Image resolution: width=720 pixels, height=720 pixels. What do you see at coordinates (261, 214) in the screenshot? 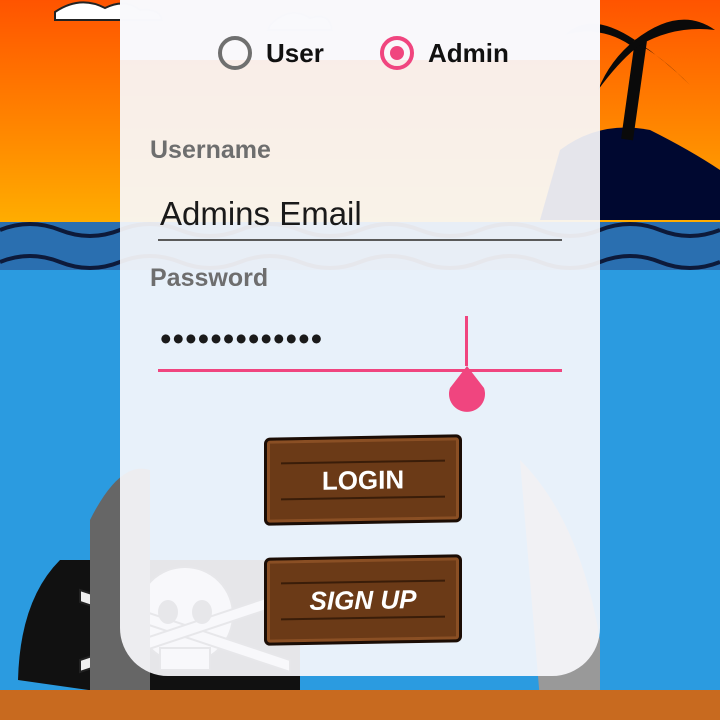
I see `username-input: Admins Email` at bounding box center [261, 214].